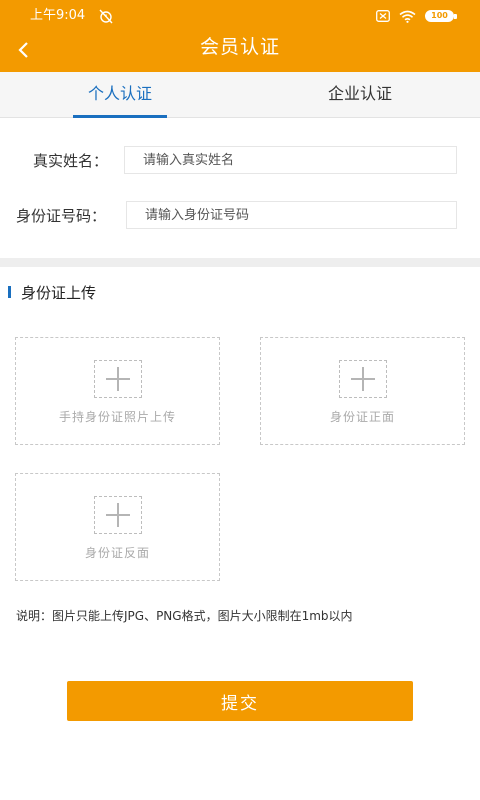 Image resolution: width=480 pixels, height=800 pixels. I want to click on tab-active-indicator, so click(120, 116).